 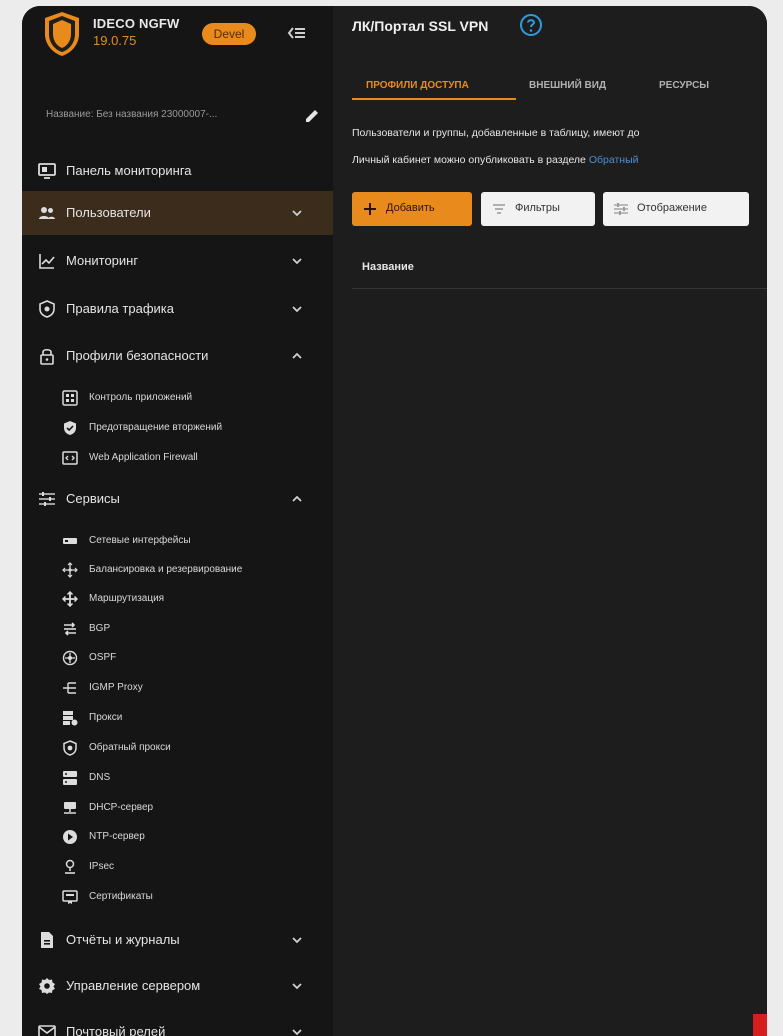 I want to click on app-control-icon, so click(x=70, y=398).